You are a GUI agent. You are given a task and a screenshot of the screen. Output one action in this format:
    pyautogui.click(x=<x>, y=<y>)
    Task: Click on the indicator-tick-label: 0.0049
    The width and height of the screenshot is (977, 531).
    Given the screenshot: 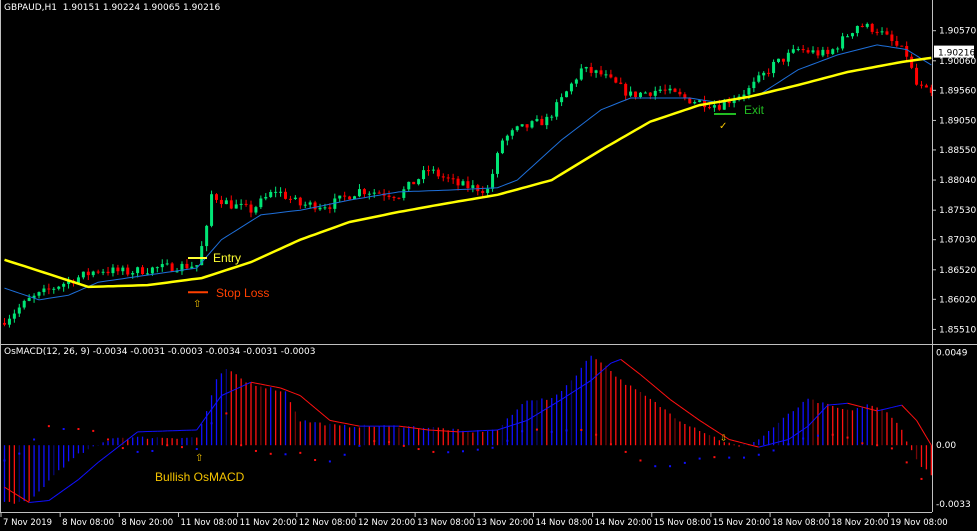 What is the action you would take?
    pyautogui.click(x=952, y=354)
    